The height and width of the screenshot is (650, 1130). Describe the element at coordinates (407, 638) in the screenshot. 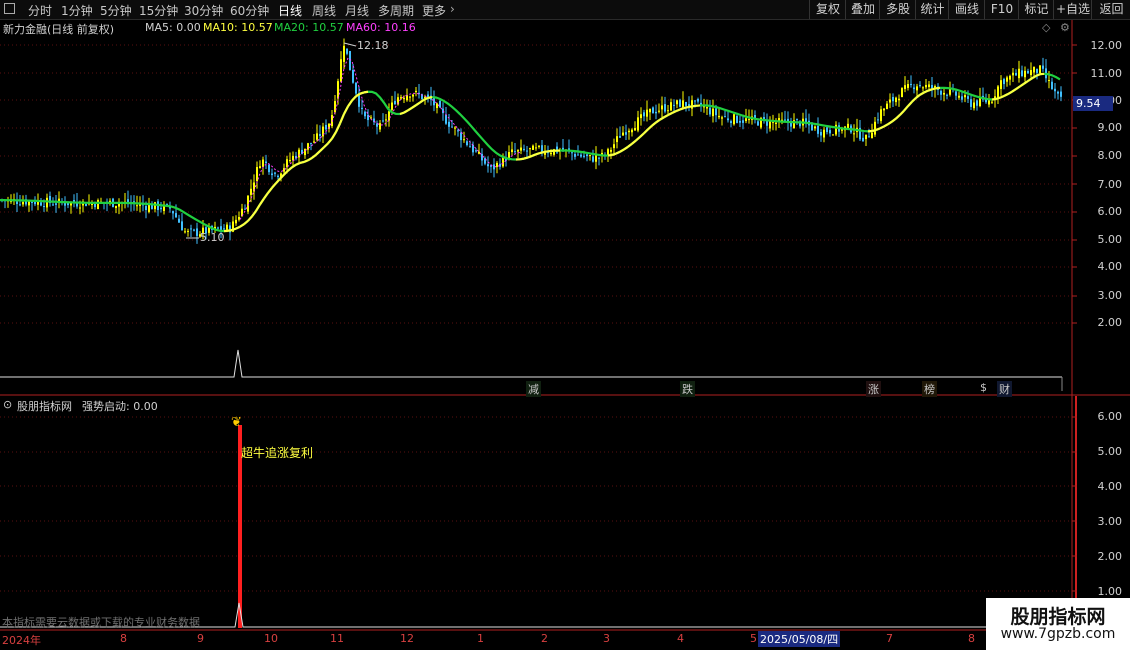

I see `date-tick: 12` at that location.